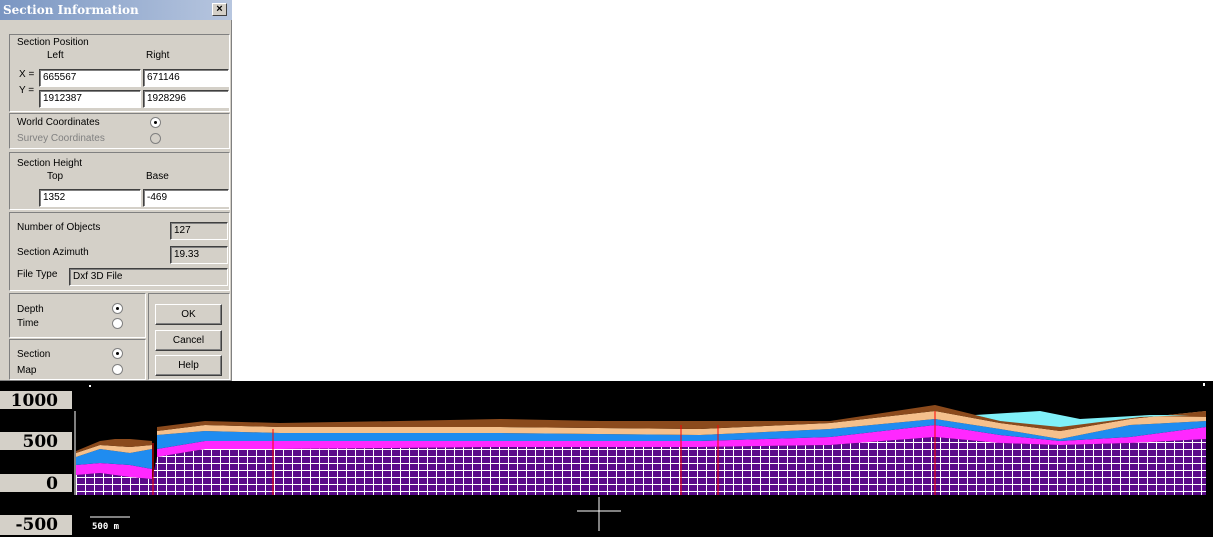 This screenshot has width=1213, height=537. Describe the element at coordinates (58, 122) in the screenshot. I see `world-coordinates-label: World Coordinates` at that location.